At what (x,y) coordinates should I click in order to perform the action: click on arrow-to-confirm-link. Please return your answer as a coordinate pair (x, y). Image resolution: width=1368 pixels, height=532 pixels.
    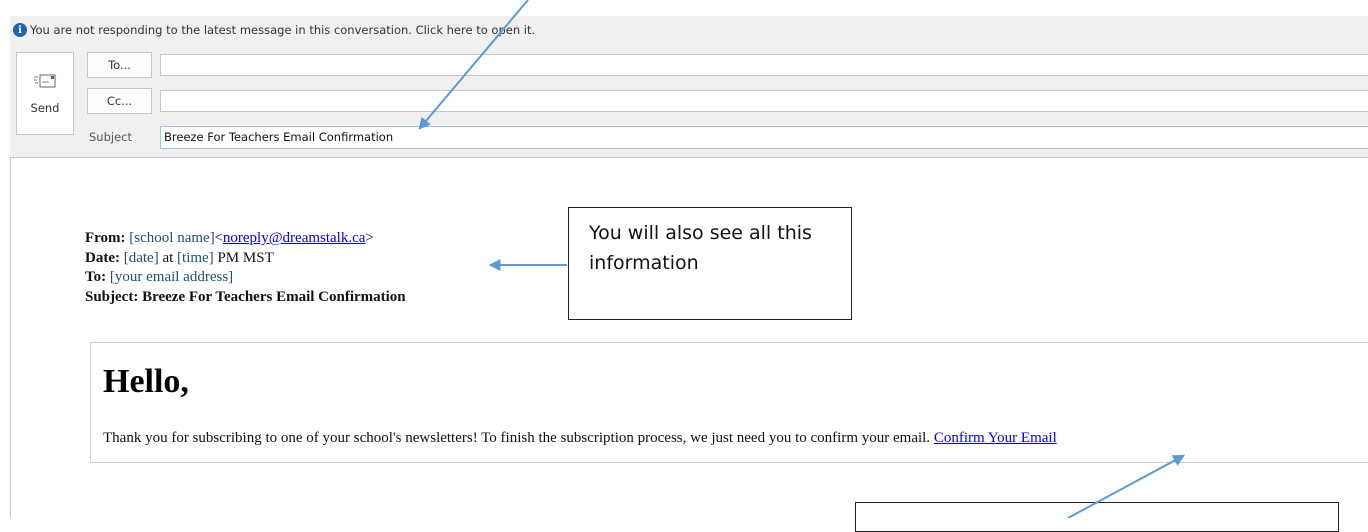
    Looking at the image, I should click on (1126, 486).